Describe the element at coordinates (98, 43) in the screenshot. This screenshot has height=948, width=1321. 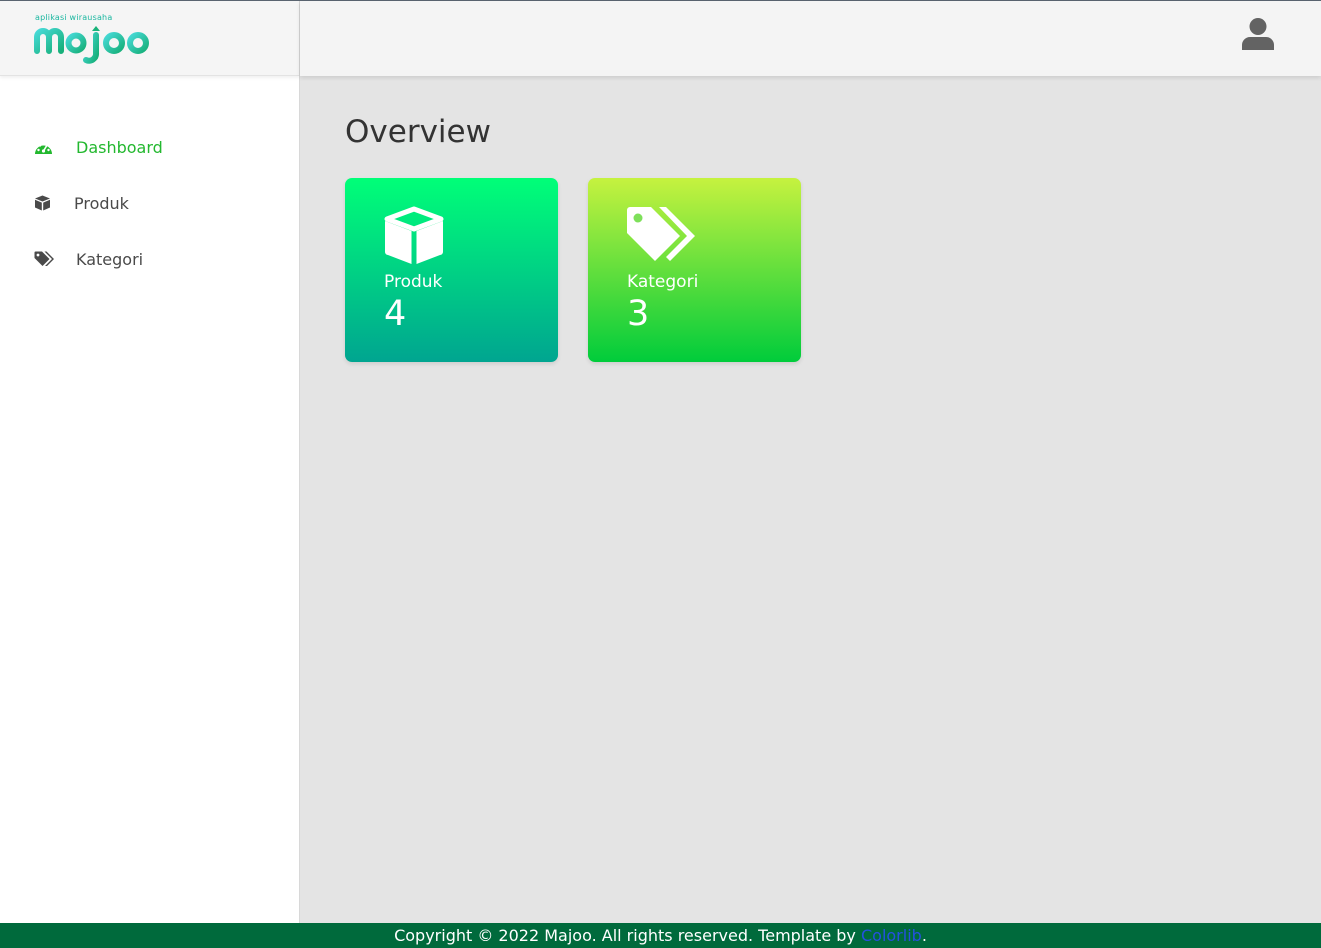
I see `majoo-logo` at that location.